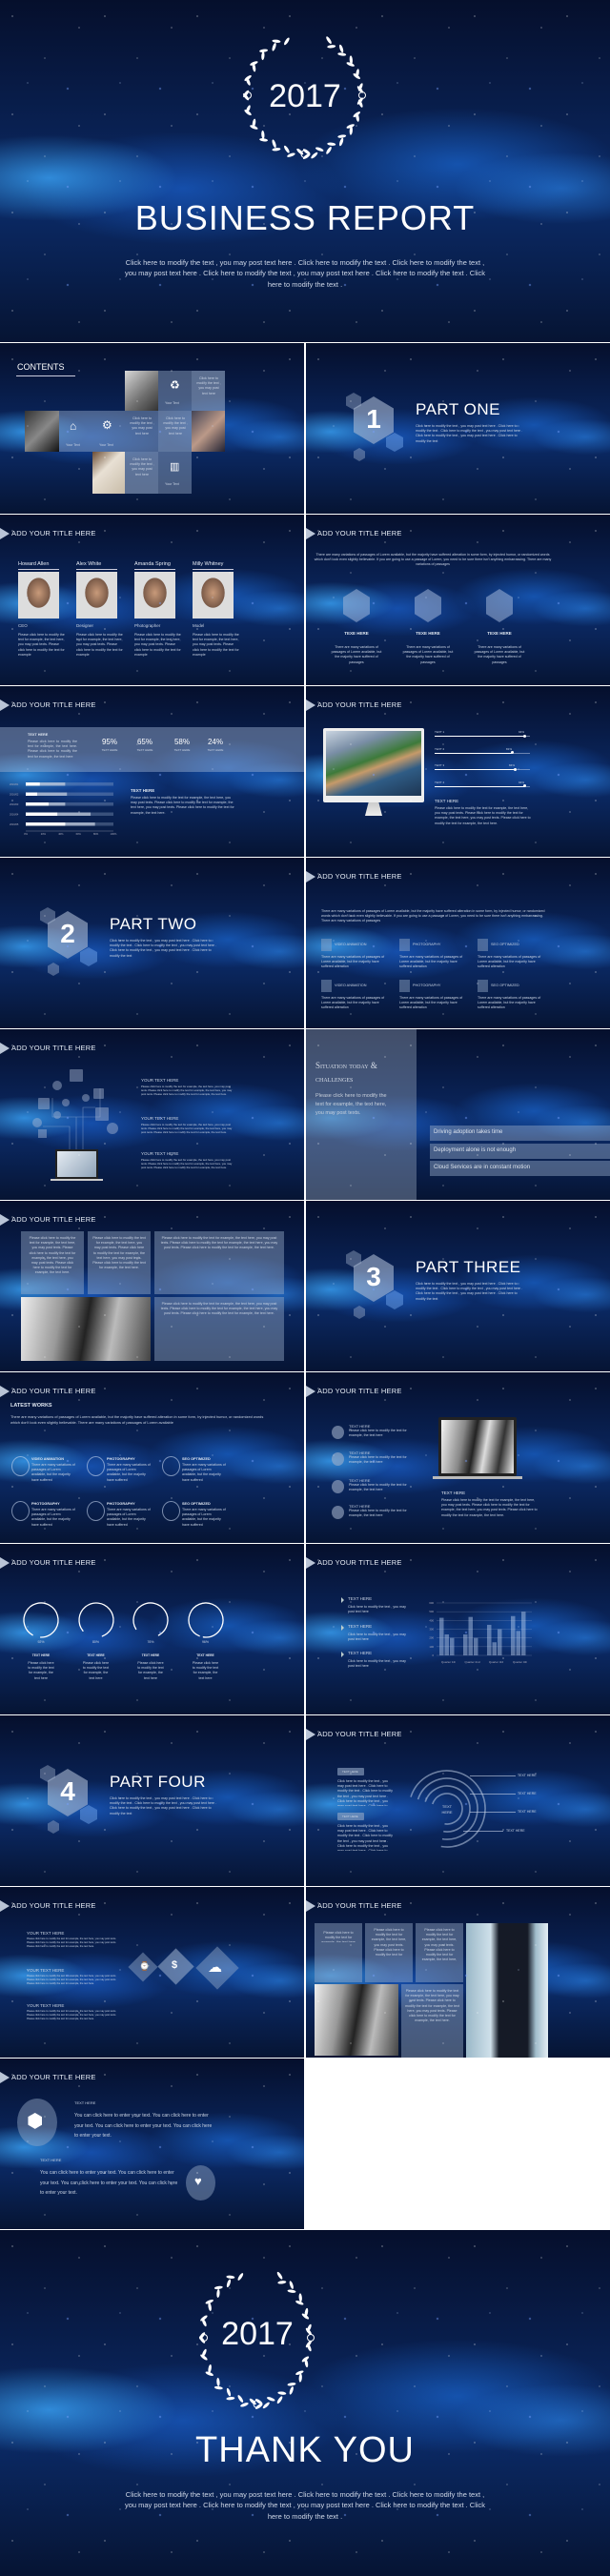  What do you see at coordinates (440, 765) in the screenshot?
I see `slider-label: TEXT 3` at bounding box center [440, 765].